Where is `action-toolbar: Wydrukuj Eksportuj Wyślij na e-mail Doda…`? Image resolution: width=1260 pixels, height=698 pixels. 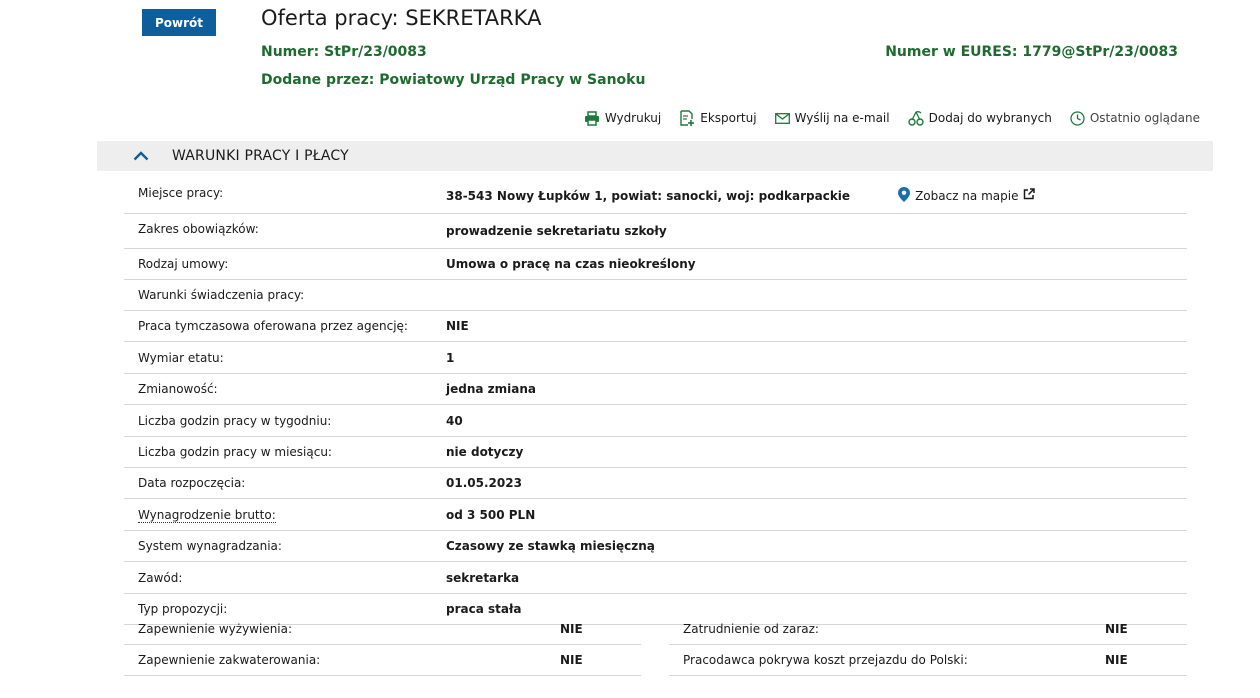
action-toolbar: Wydrukuj Eksportuj Wyślij na e-mail Doda… is located at coordinates (892, 118).